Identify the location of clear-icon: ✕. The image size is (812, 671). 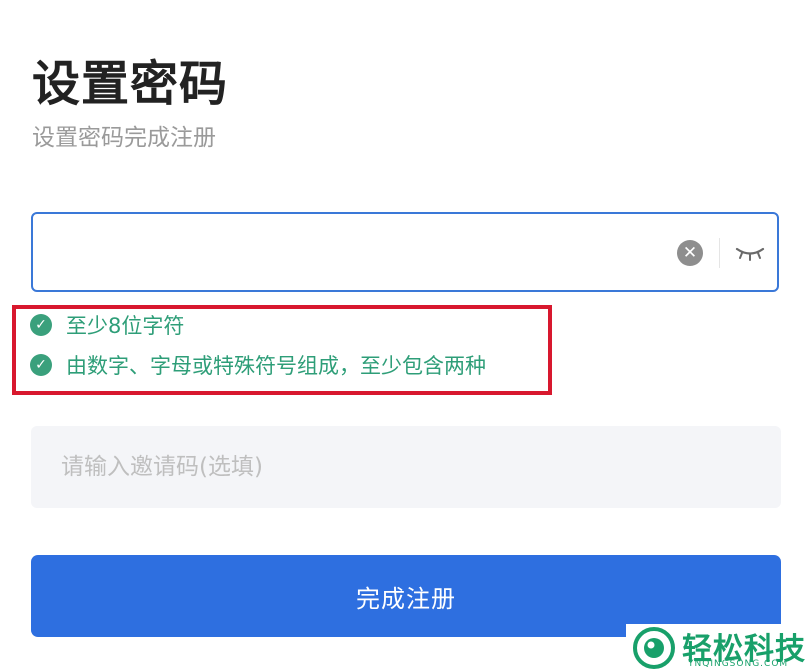
(690, 253).